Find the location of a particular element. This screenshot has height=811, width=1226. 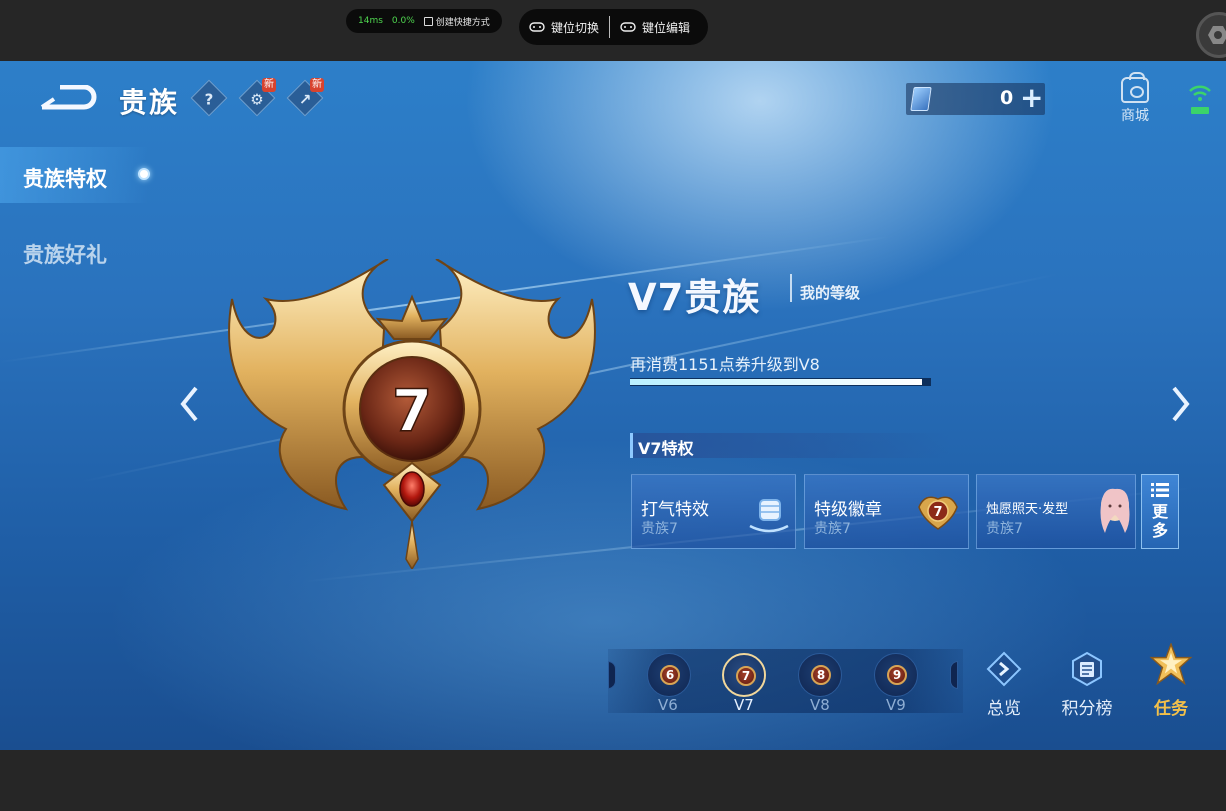

my-level-label: 我的等级 is located at coordinates (830, 293).